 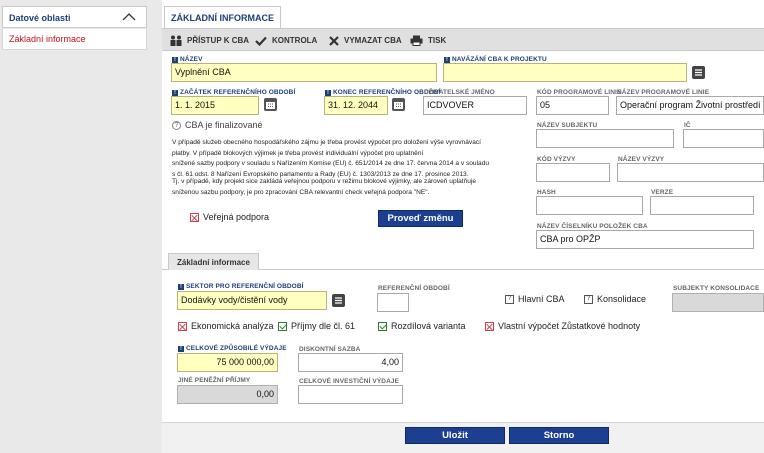 I want to click on storno-button: Storno, so click(x=559, y=435).